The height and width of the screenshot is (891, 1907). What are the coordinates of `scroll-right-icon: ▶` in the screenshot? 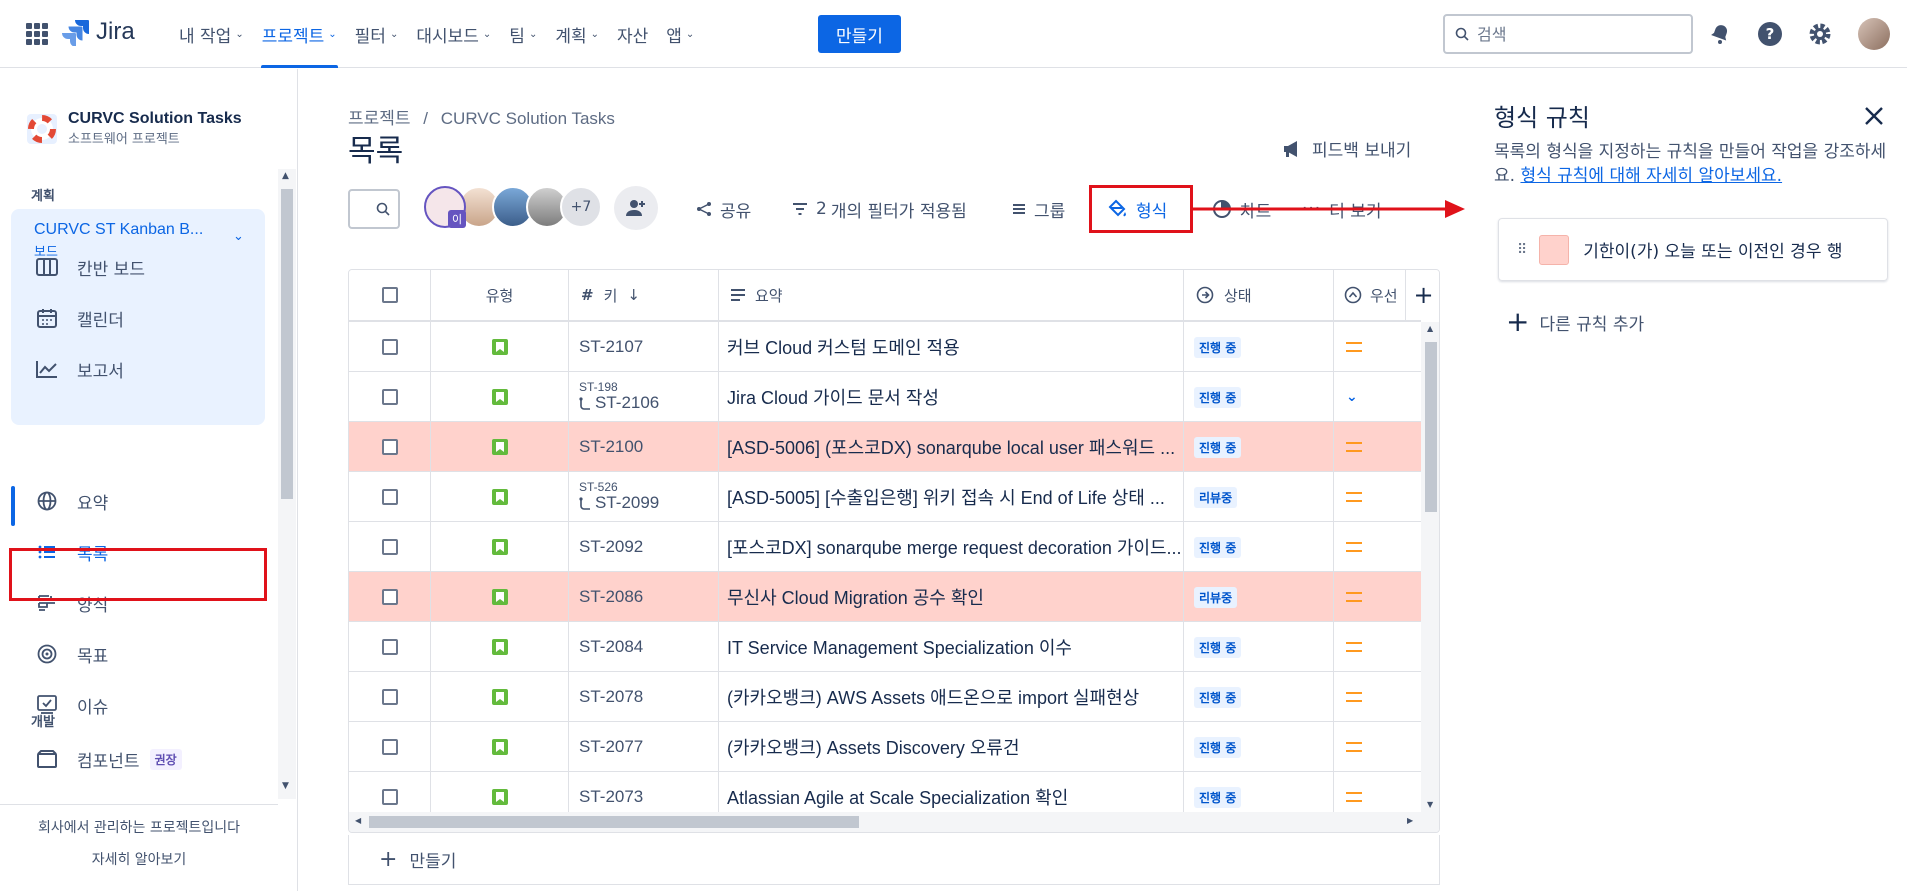 It's located at (1410, 820).